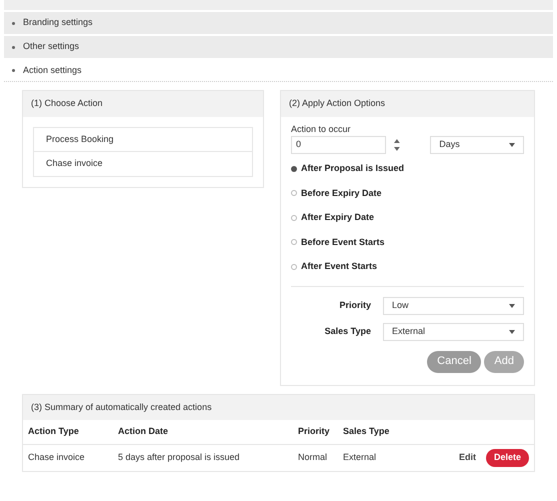  I want to click on panel-title: (1) Choose Action, so click(143, 103).